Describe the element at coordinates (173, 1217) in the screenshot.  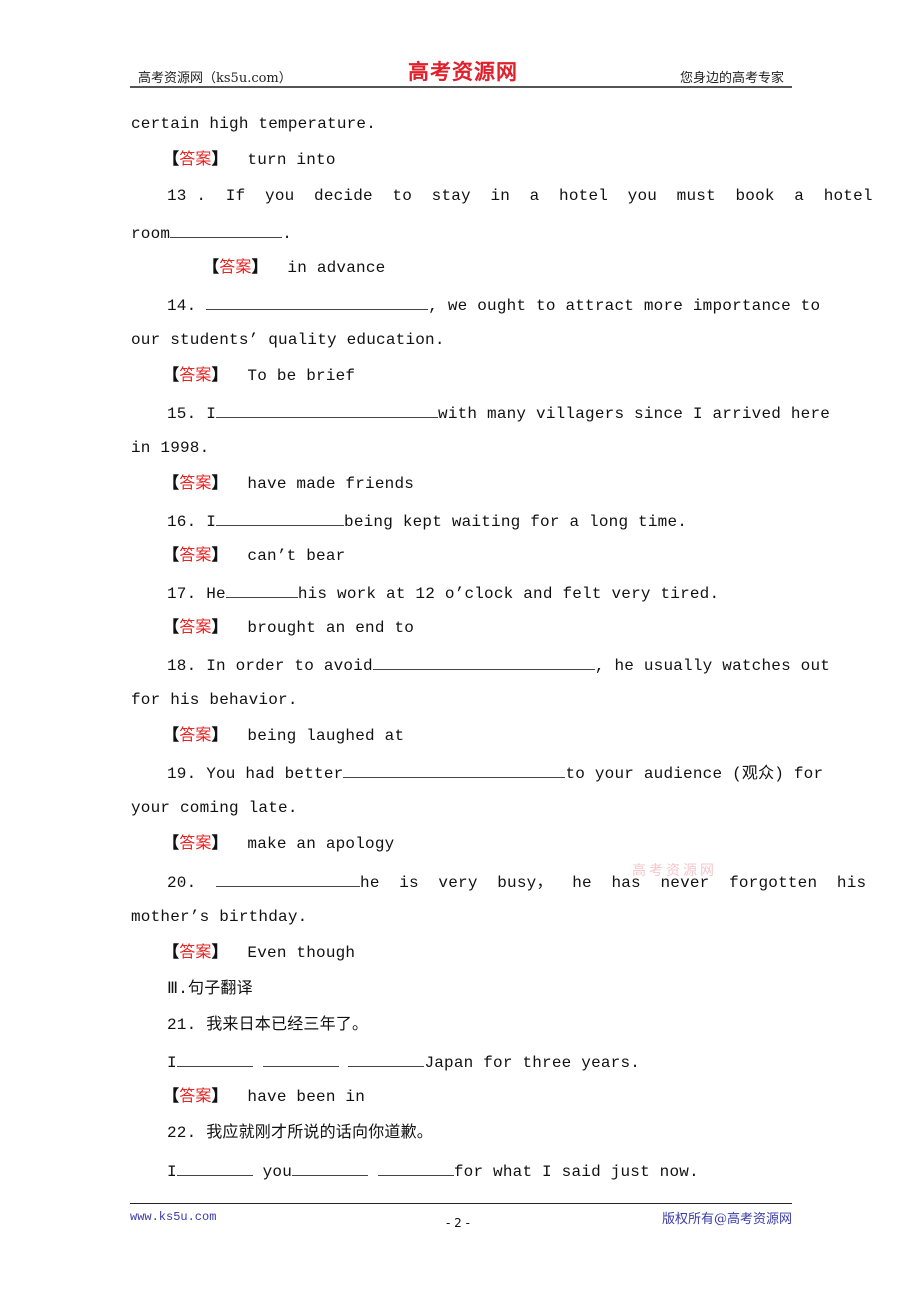
I see `footer-website-link: www.ks5u.com` at that location.